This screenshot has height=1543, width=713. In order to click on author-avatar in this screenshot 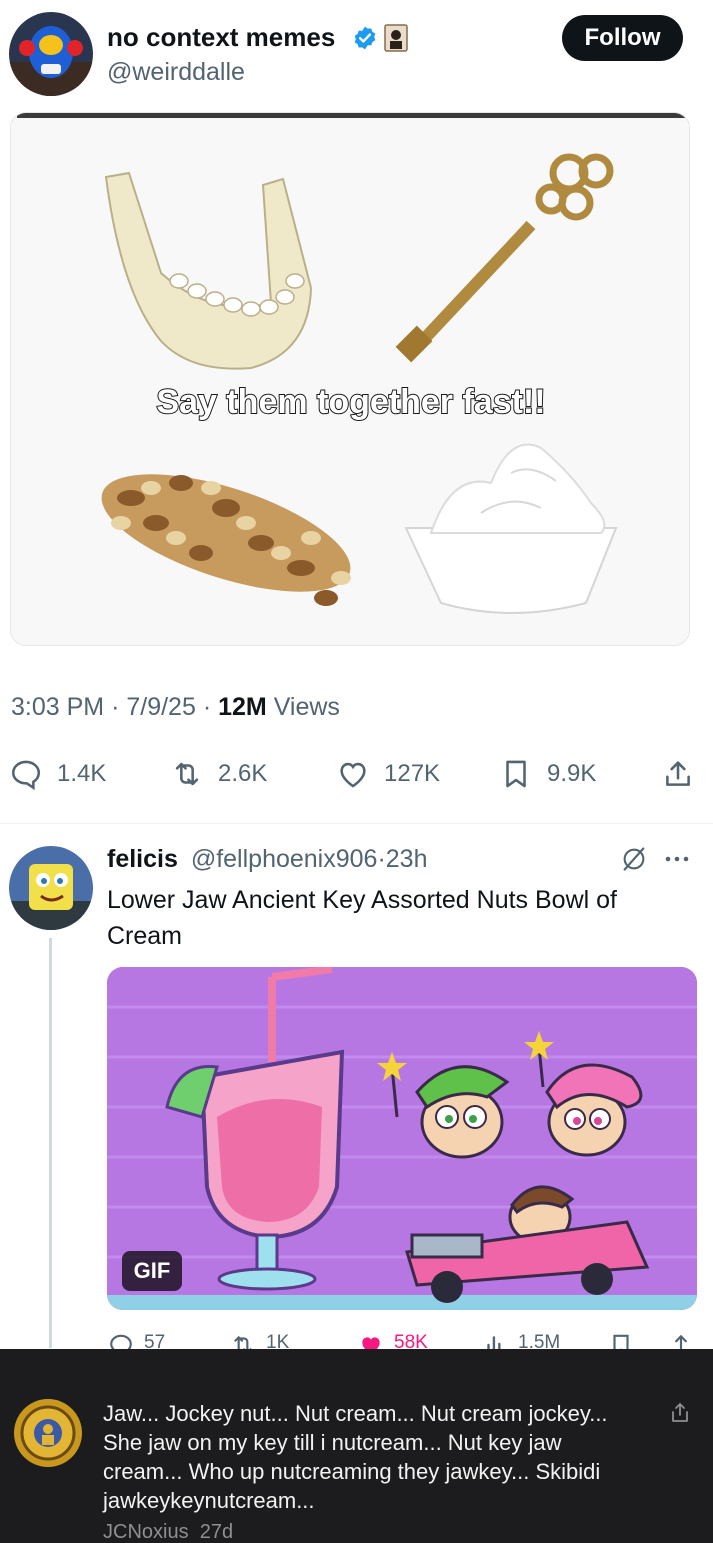, I will do `click(51, 54)`.